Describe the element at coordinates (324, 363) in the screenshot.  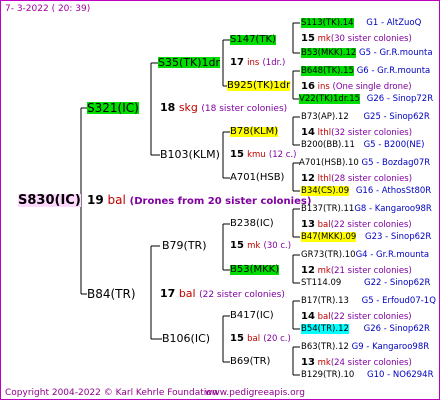
I see `g4-mating-8-code: mk` at that location.